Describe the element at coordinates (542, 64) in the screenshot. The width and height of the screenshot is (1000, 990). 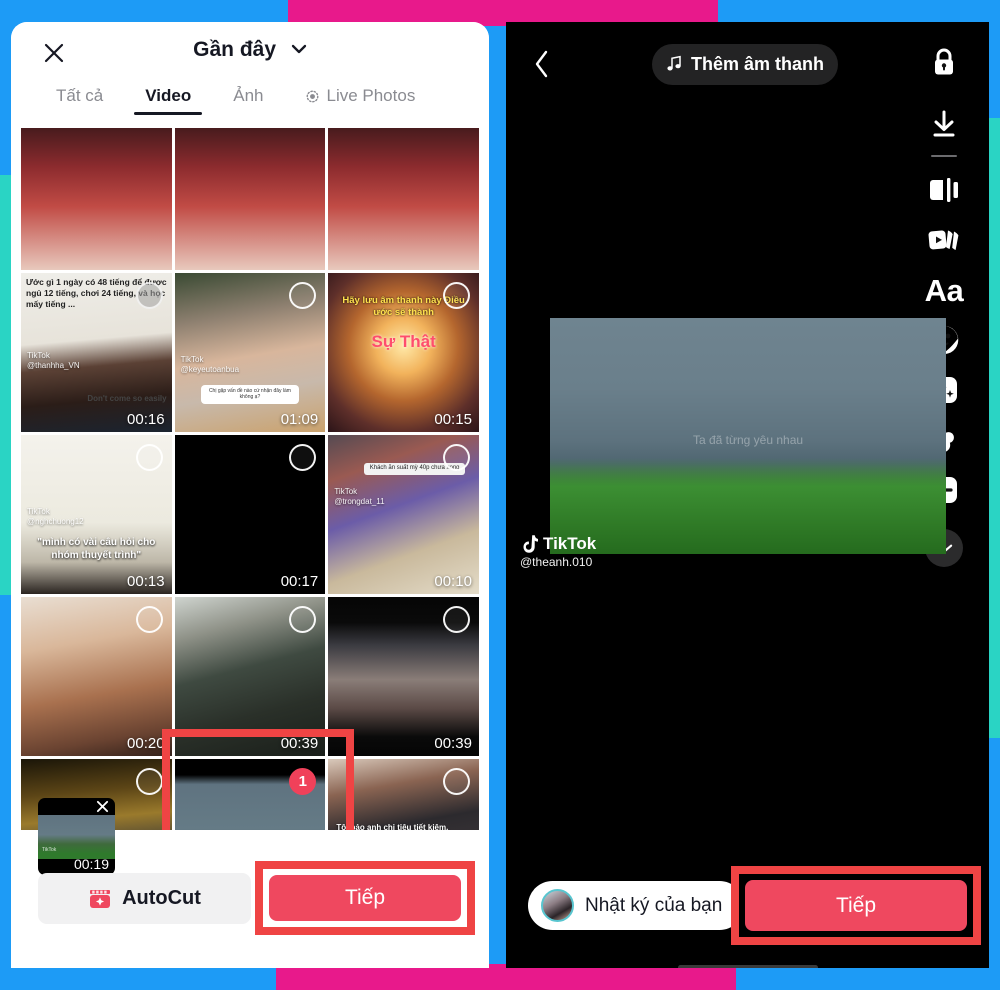
I see `chevron-left-icon` at that location.